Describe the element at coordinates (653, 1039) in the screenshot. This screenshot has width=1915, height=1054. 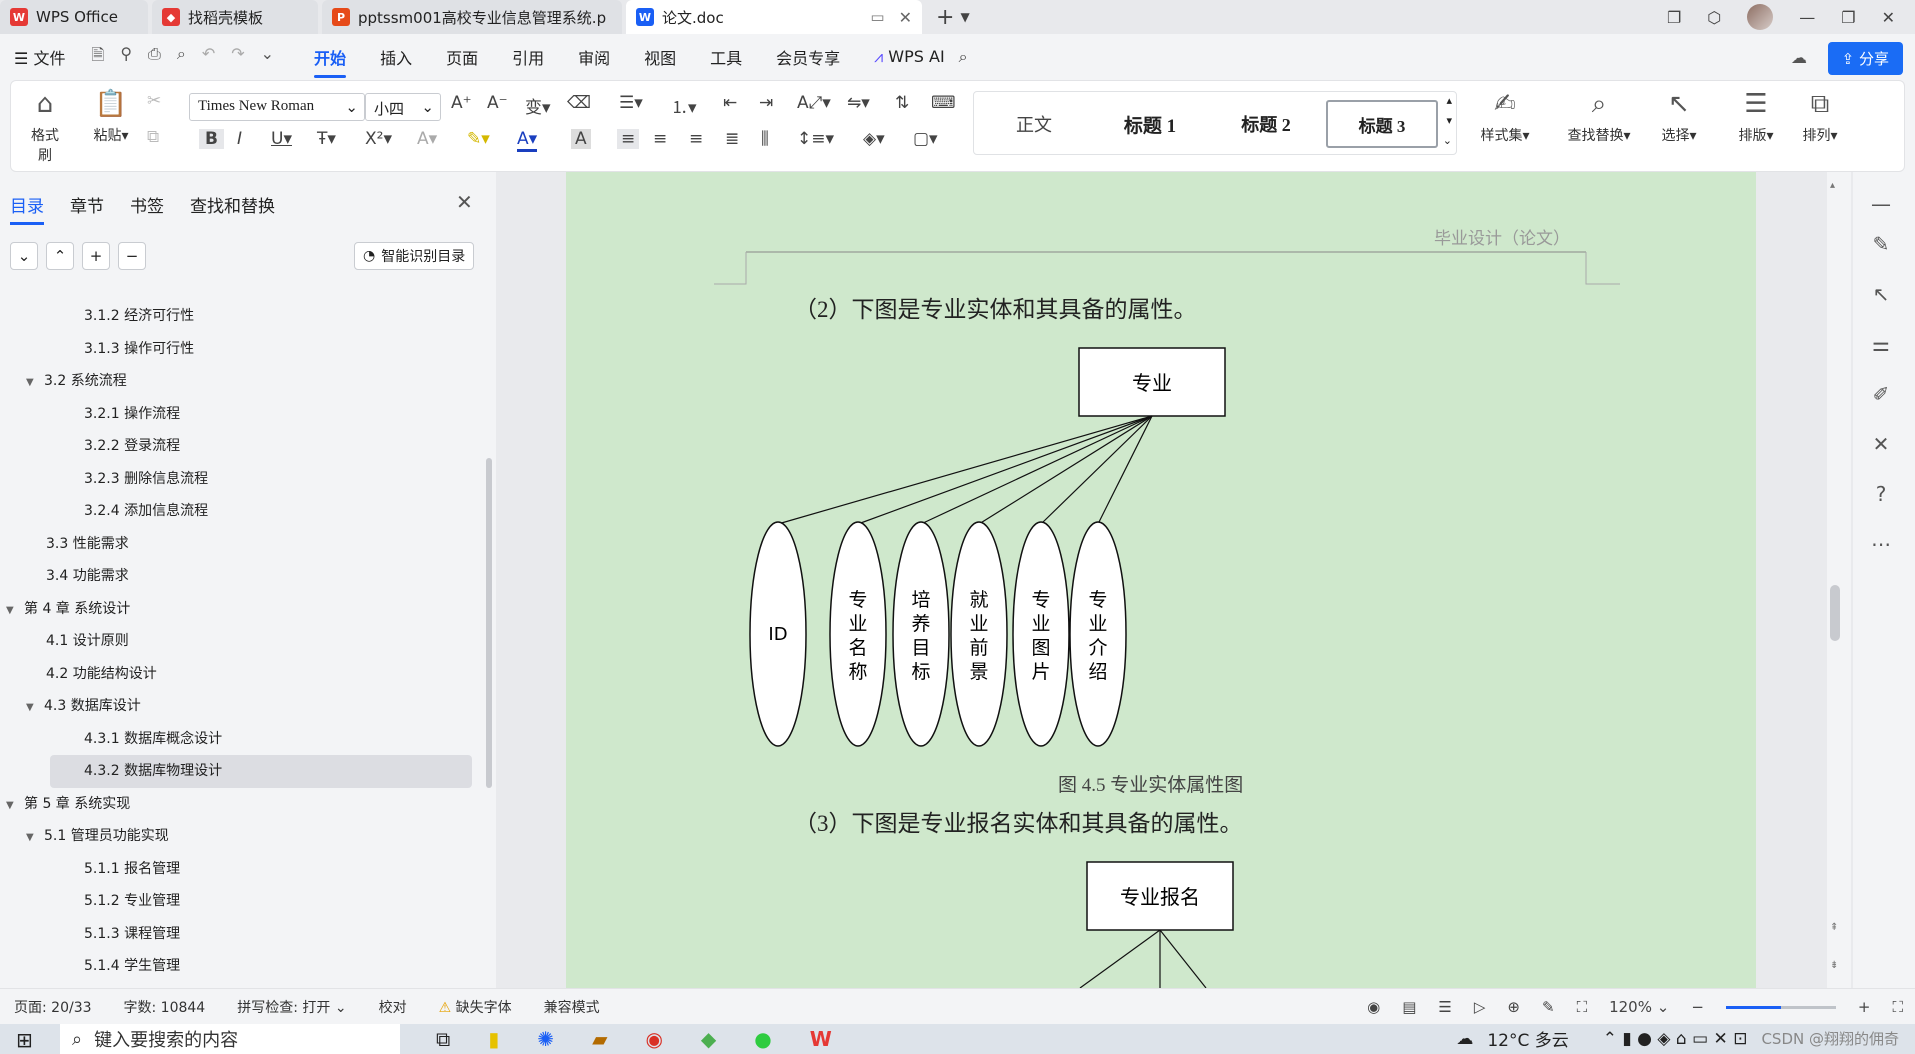
I see `chrome-icon: ◉` at that location.